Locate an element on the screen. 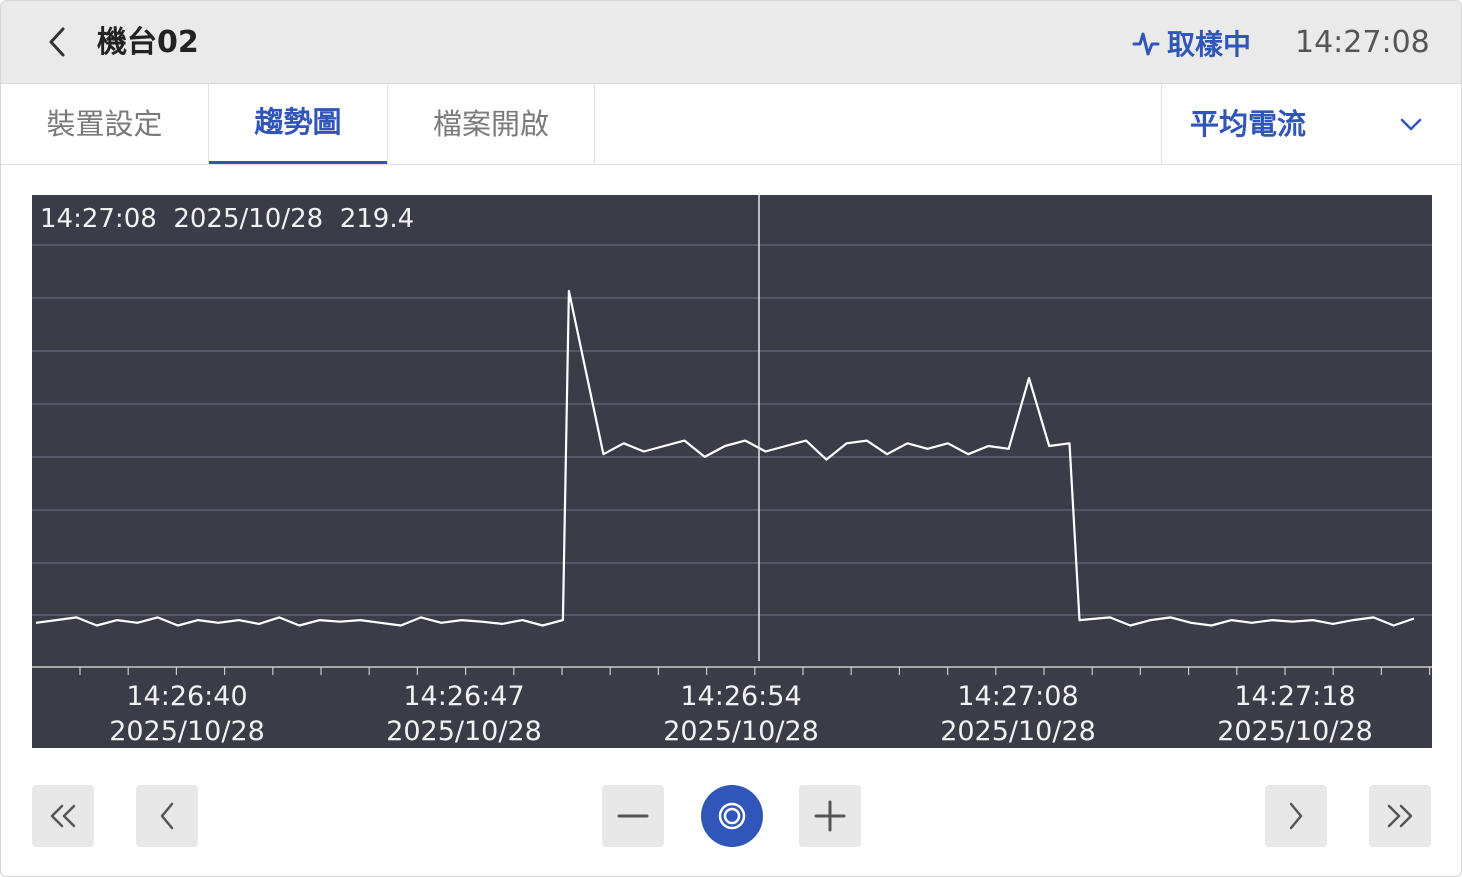 This screenshot has height=877, width=1462. pulse-icon is located at coordinates (1146, 44).